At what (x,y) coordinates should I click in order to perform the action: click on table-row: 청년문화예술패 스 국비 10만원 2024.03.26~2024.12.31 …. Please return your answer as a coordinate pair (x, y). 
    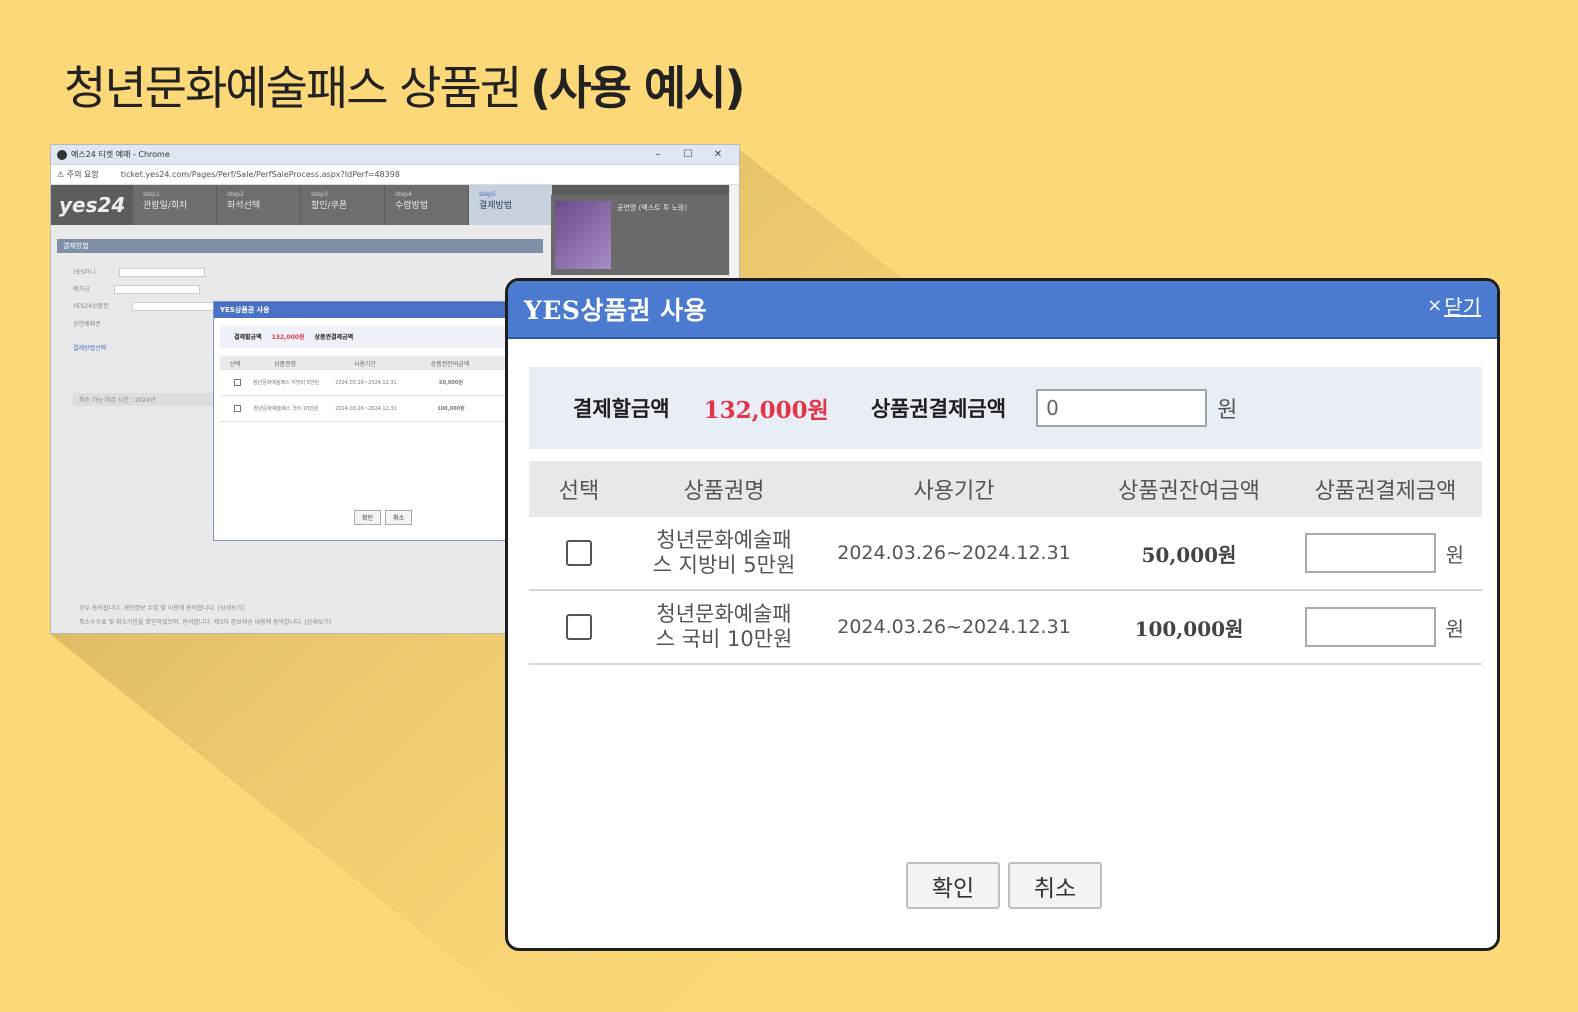
    Looking at the image, I should click on (1005, 628).